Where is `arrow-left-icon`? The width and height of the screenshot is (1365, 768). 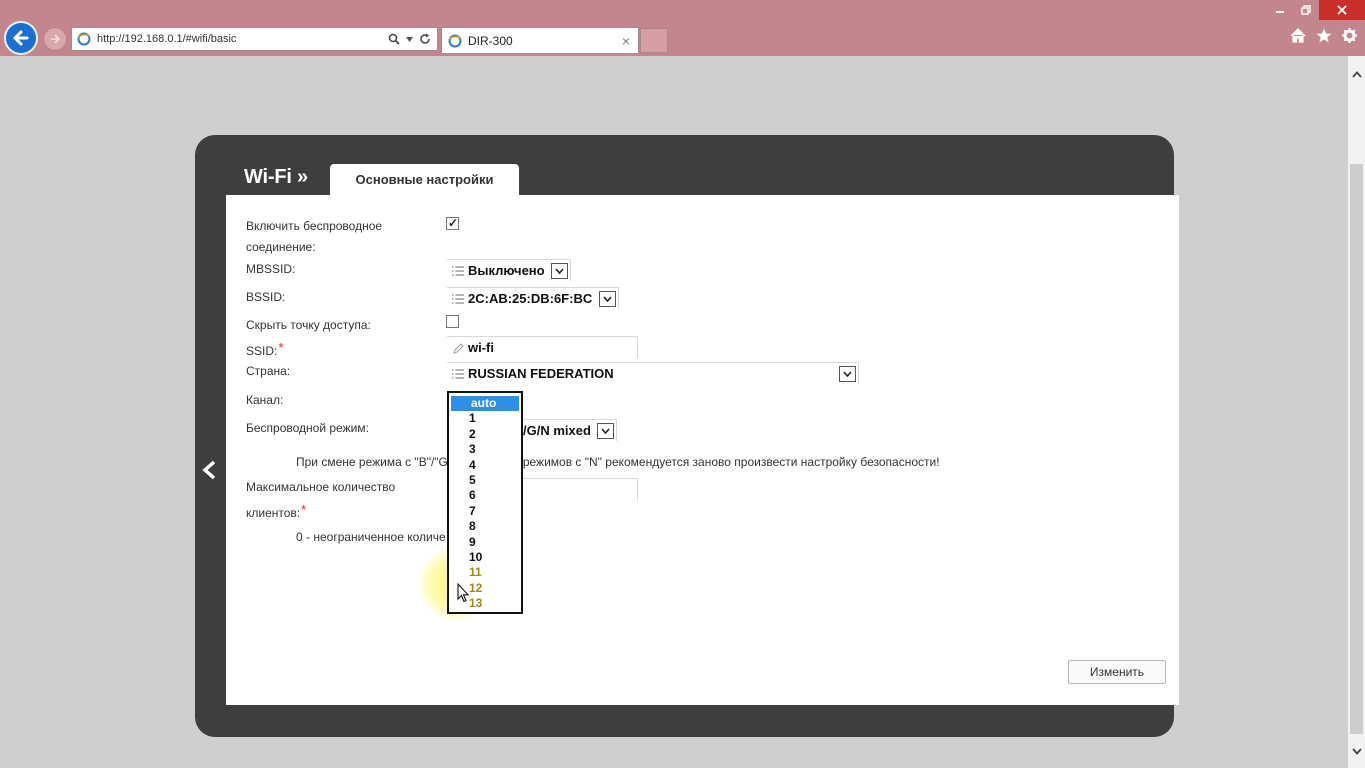
arrow-left-icon is located at coordinates (21, 38).